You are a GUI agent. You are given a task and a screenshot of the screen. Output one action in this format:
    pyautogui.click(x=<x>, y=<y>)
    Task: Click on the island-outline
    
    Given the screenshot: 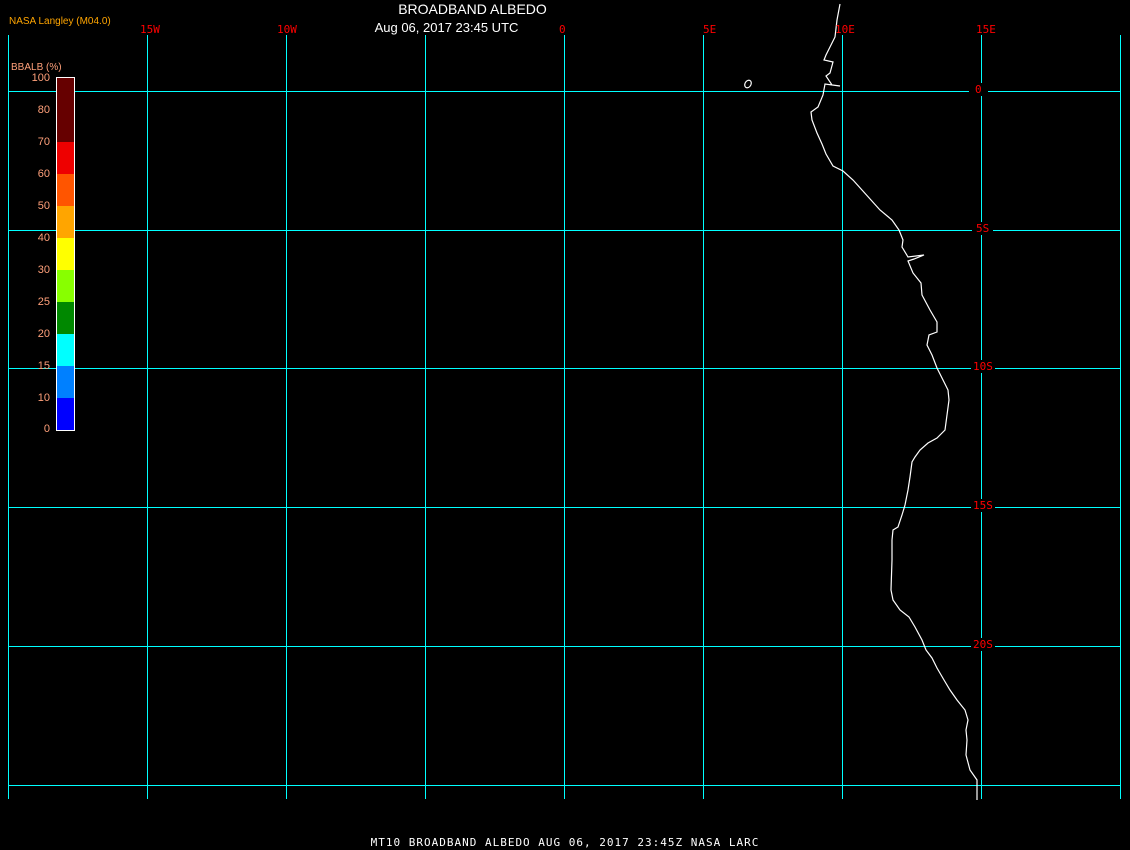 What is the action you would take?
    pyautogui.click(x=748, y=84)
    